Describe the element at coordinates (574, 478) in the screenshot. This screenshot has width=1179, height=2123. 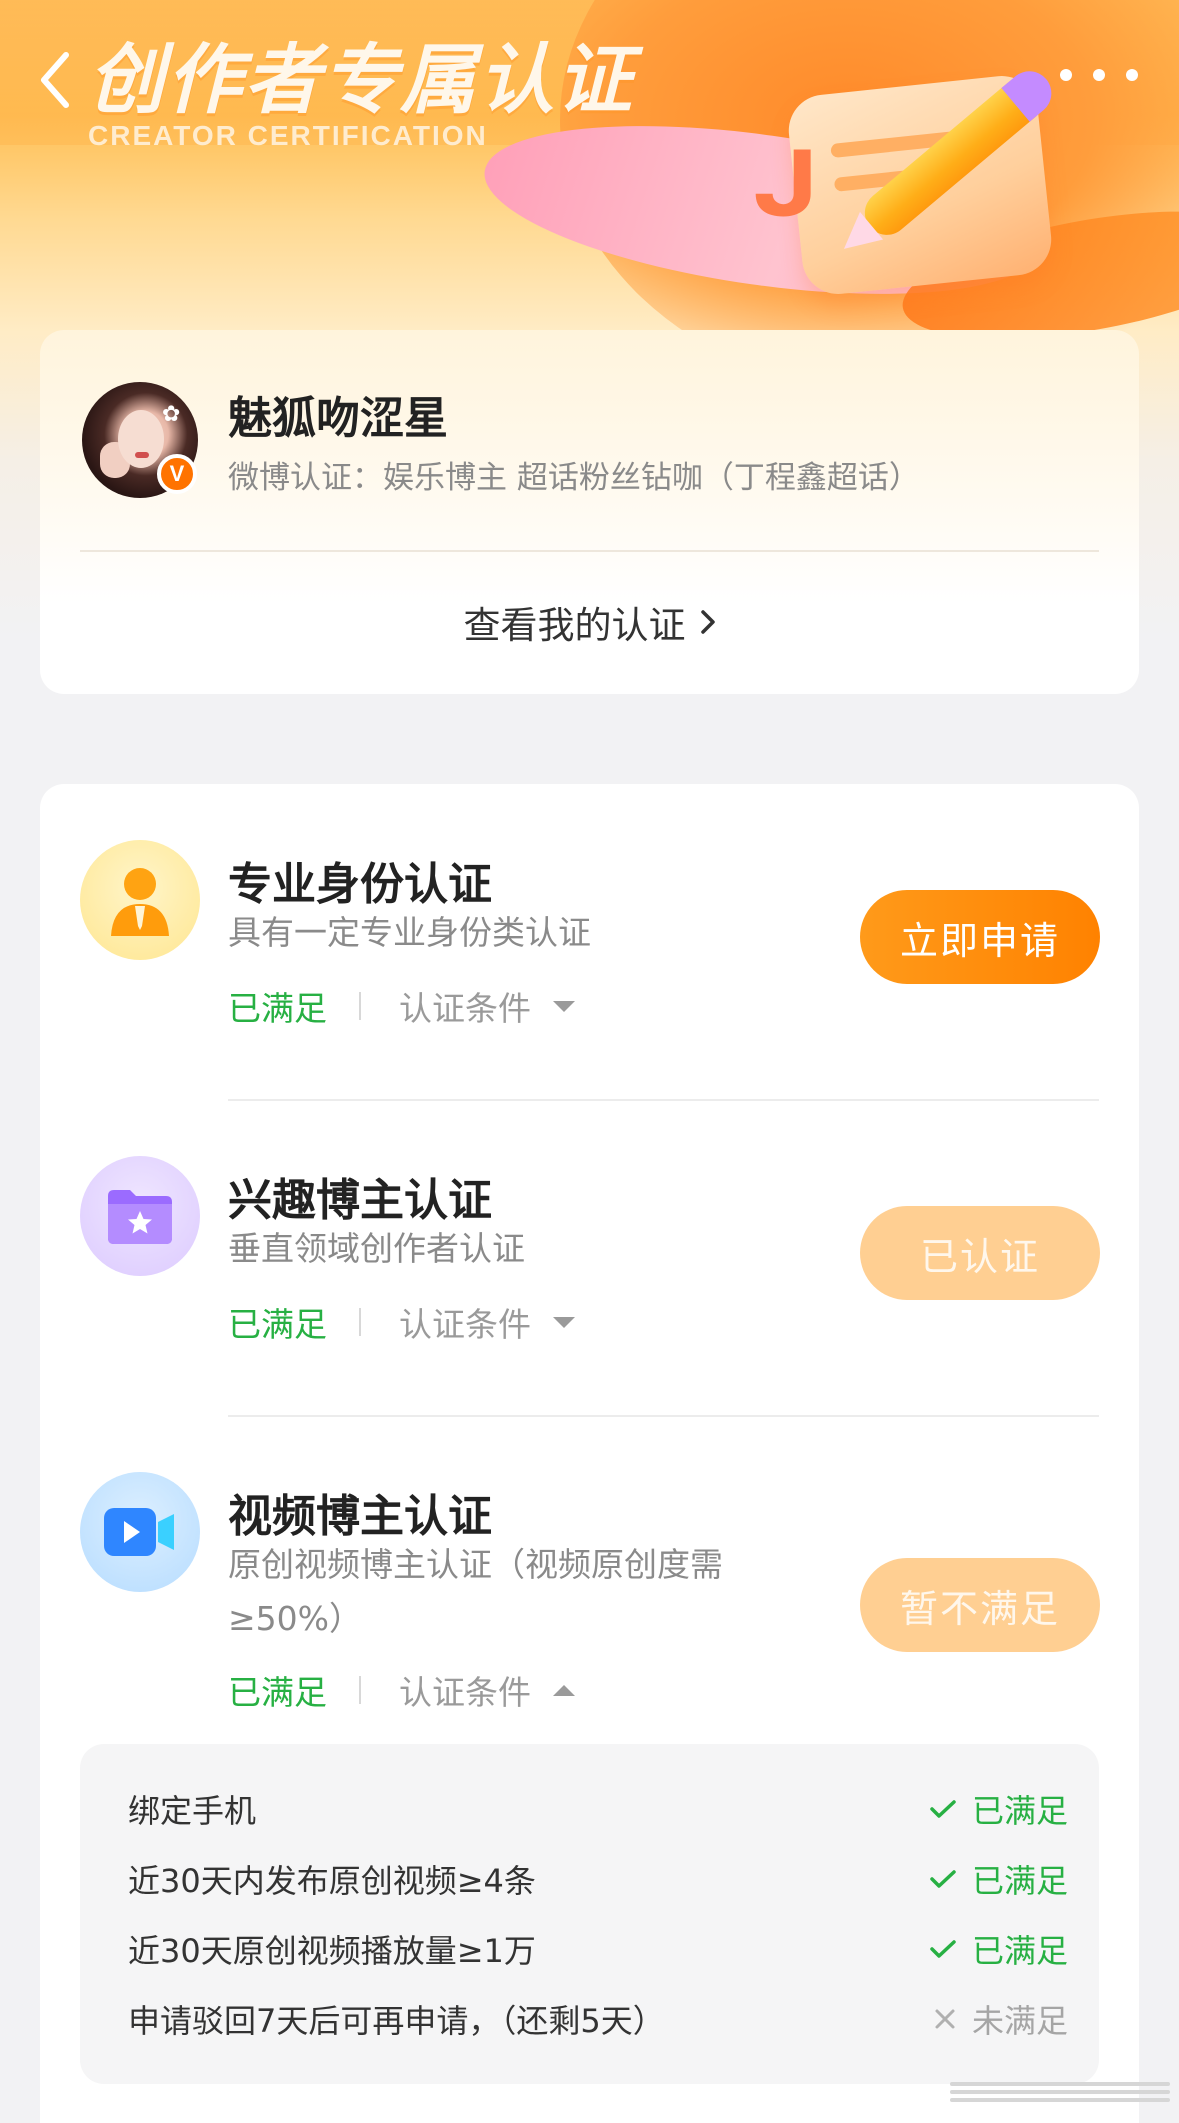
I see `user-certification: 微博认证：娱乐博主 超话粉丝钻咖（丁程鑫超话）` at that location.